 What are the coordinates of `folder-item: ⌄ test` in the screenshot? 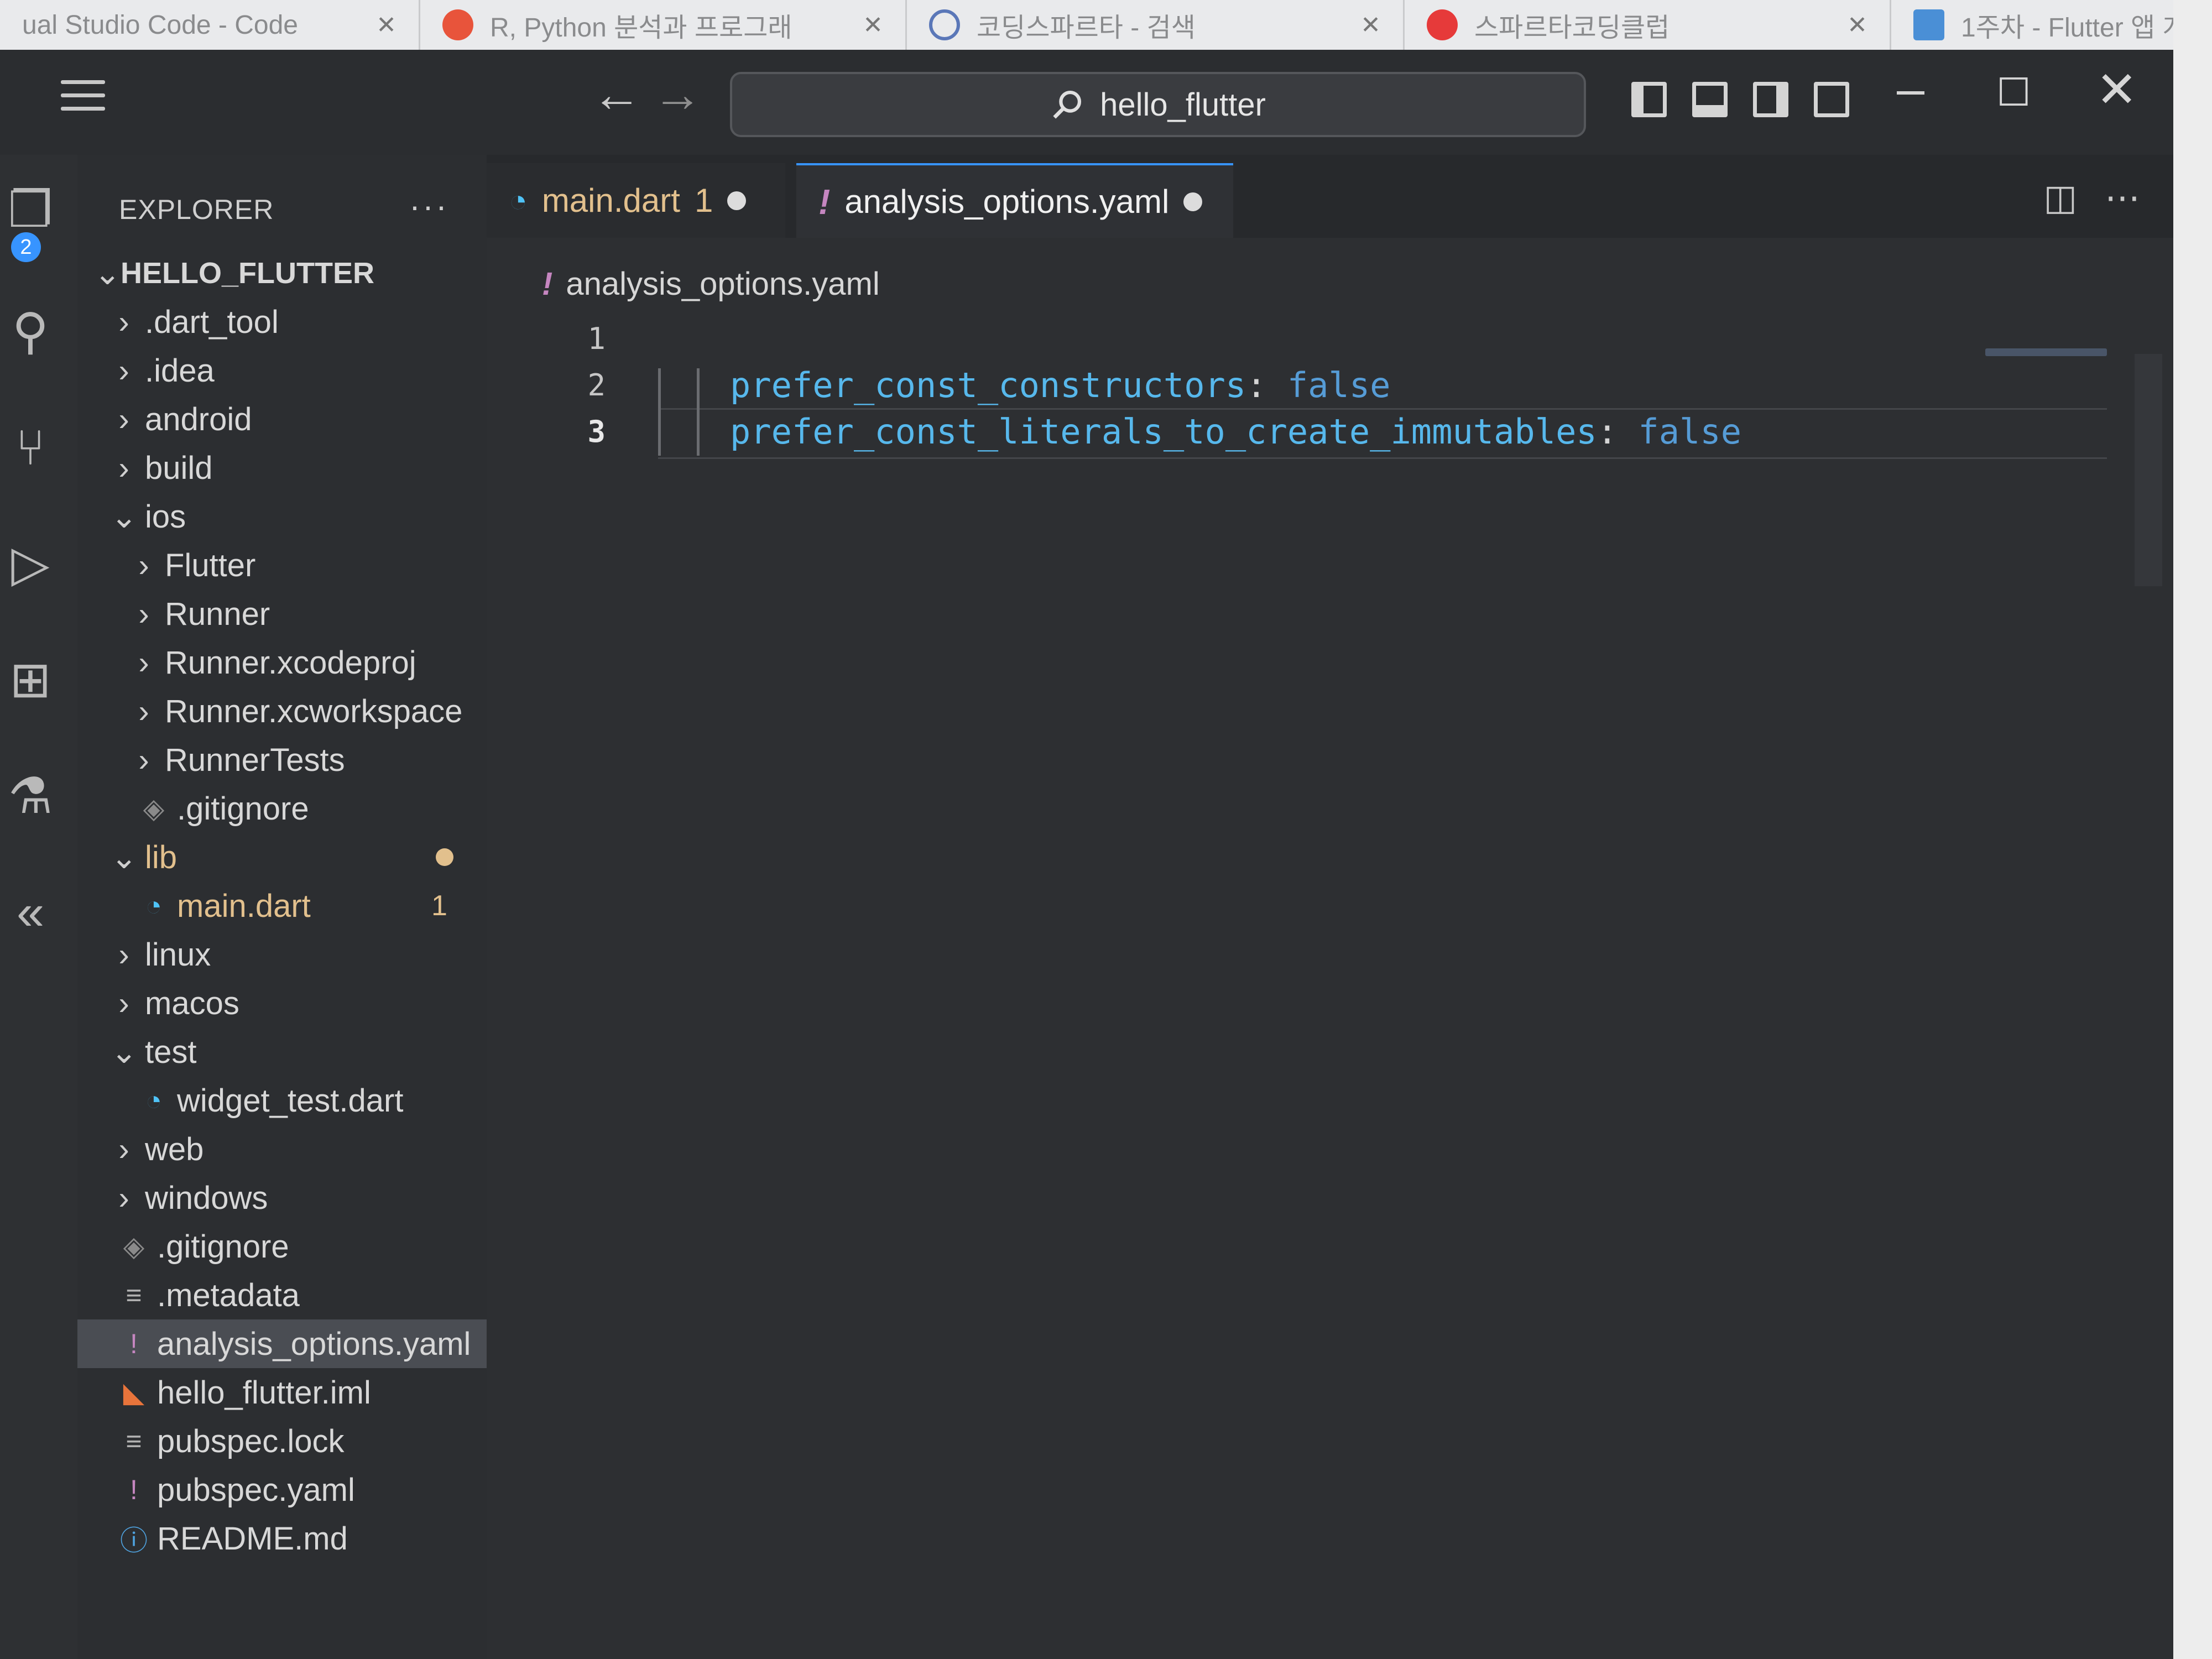 It's located at (282, 1052).